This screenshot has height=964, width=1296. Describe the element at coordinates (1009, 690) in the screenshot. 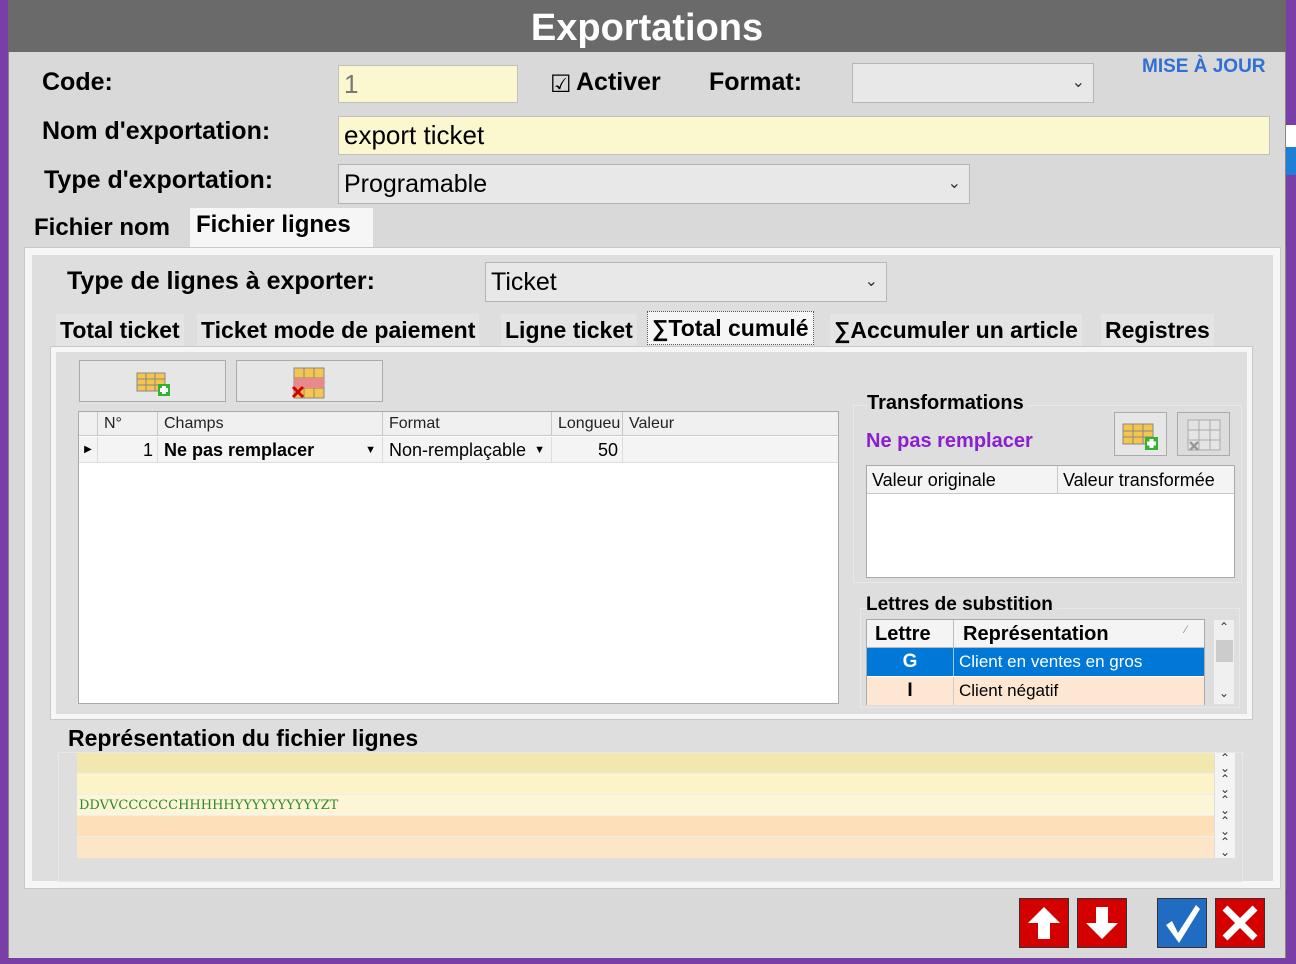

I see `substitution-text: Client négatif` at that location.